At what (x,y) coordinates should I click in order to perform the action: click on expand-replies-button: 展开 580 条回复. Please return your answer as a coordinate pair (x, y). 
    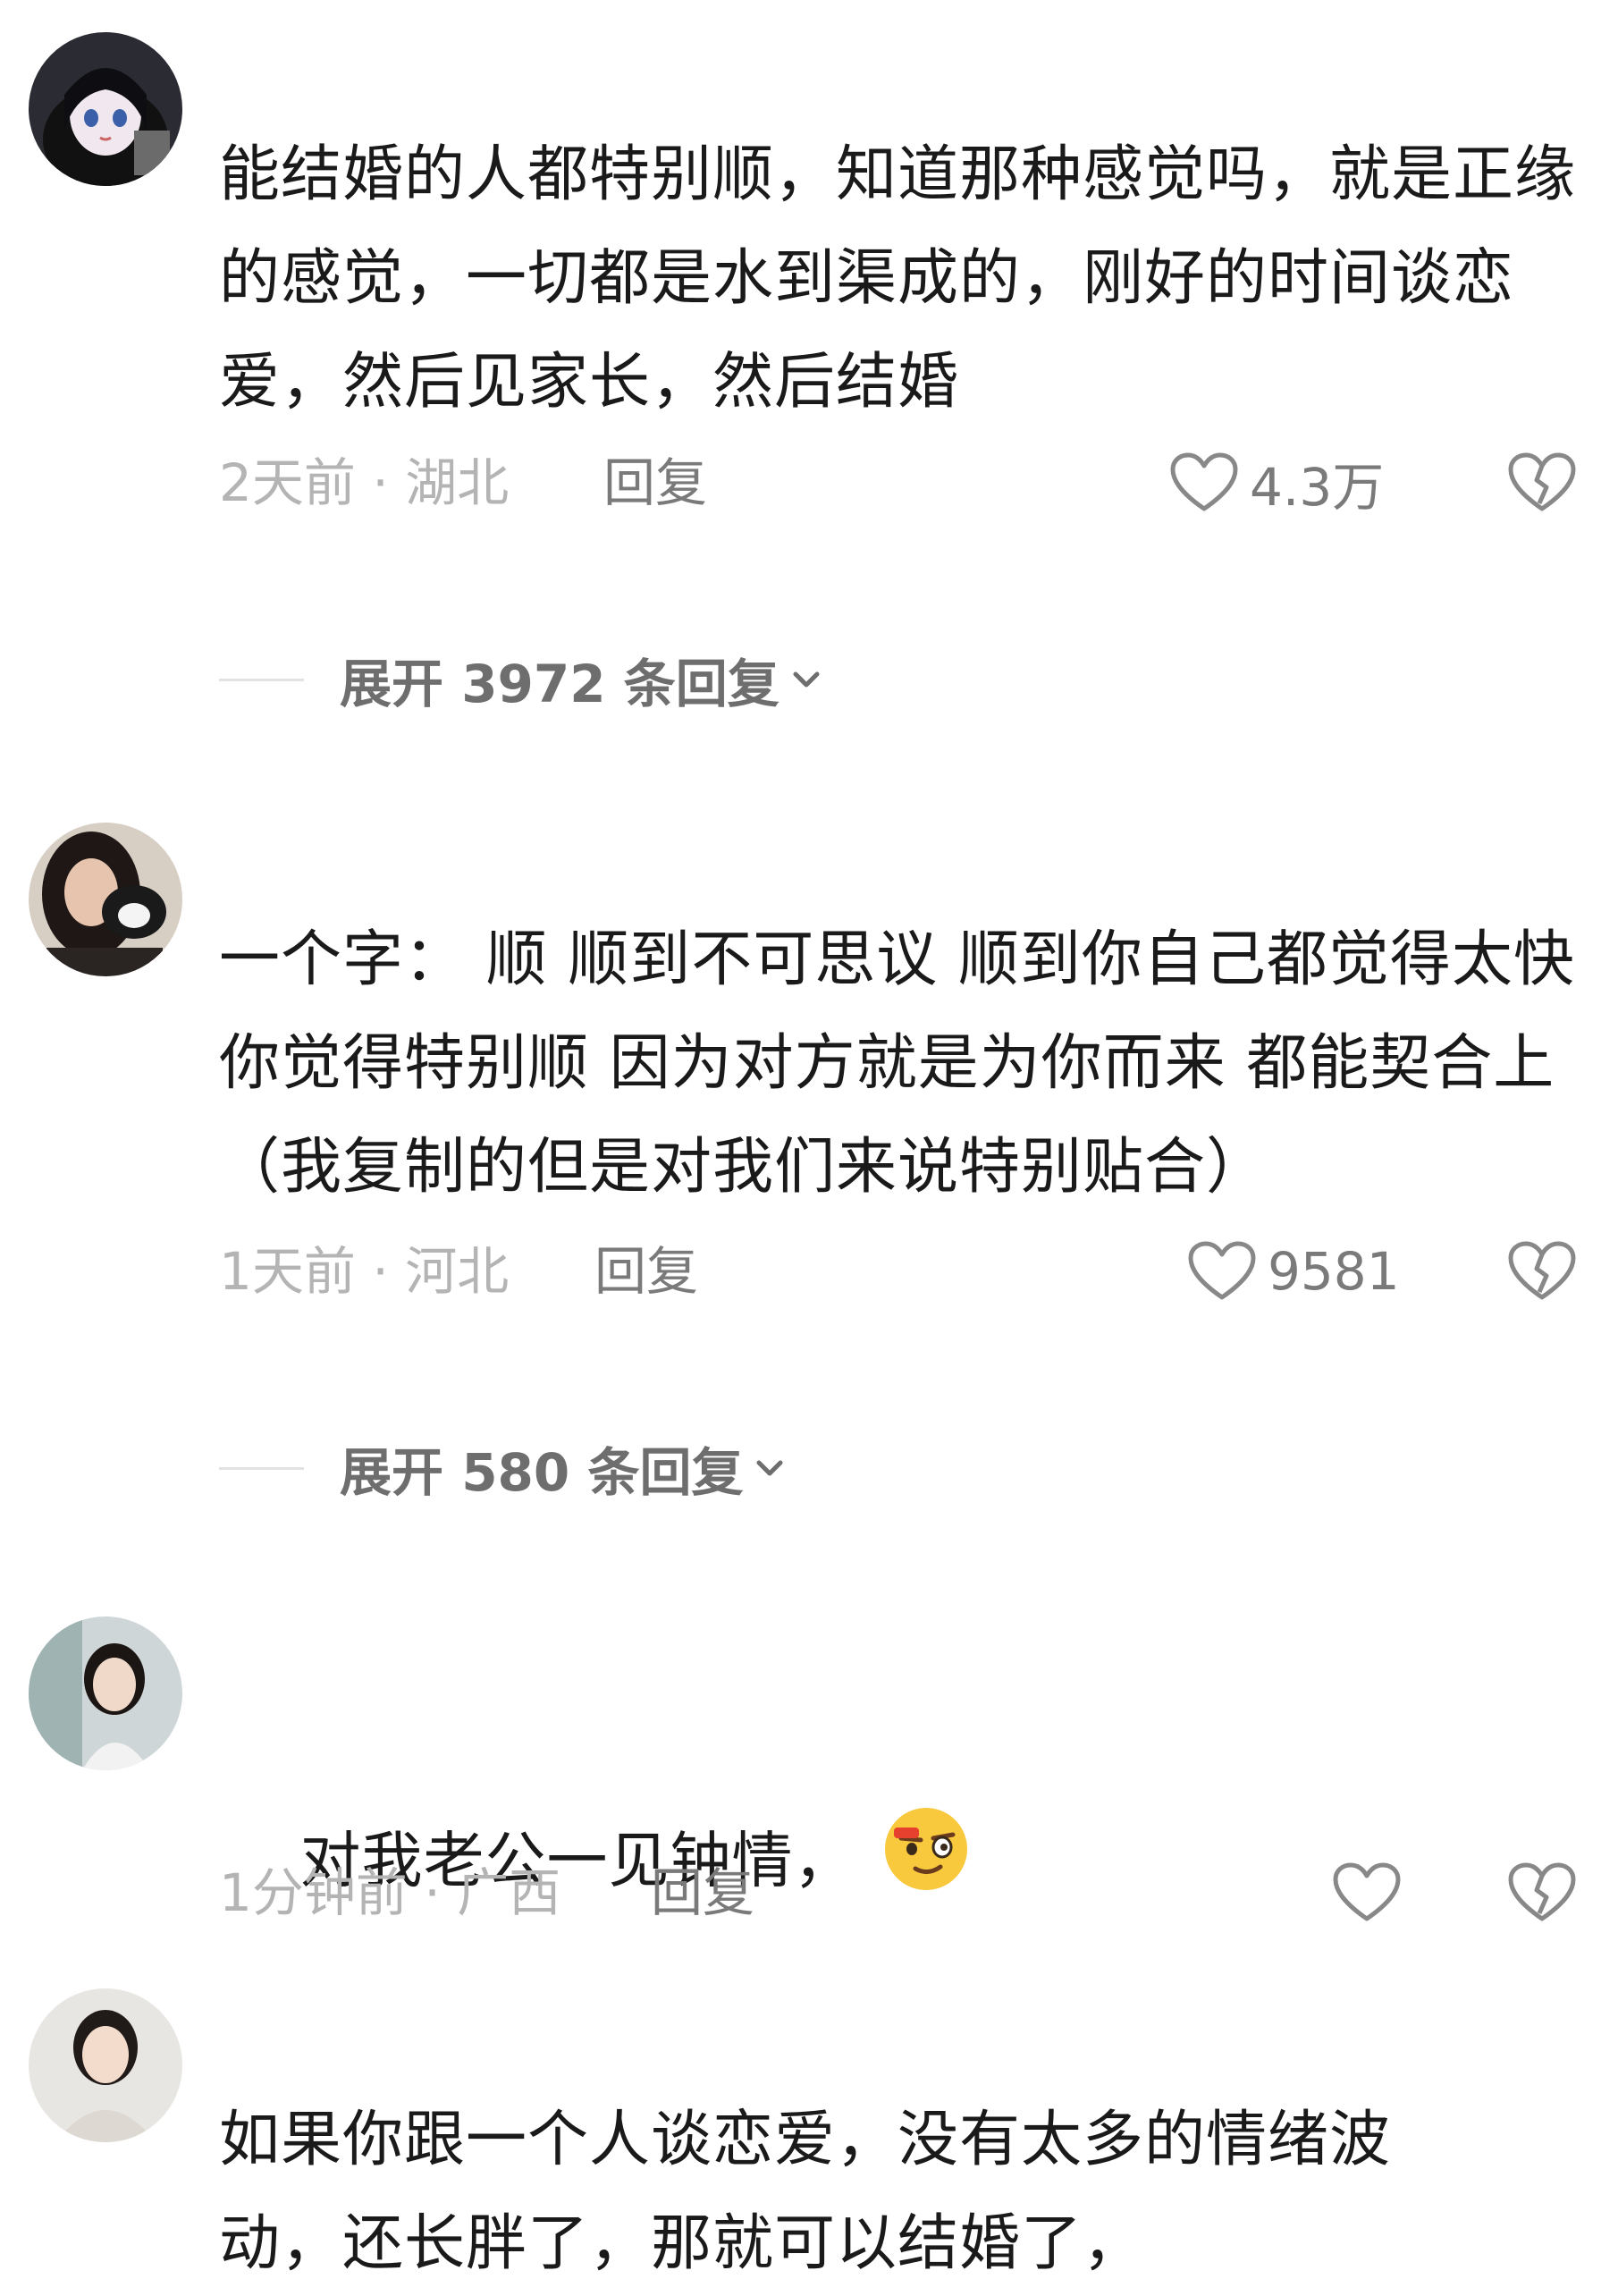
    Looking at the image, I should click on (504, 1468).